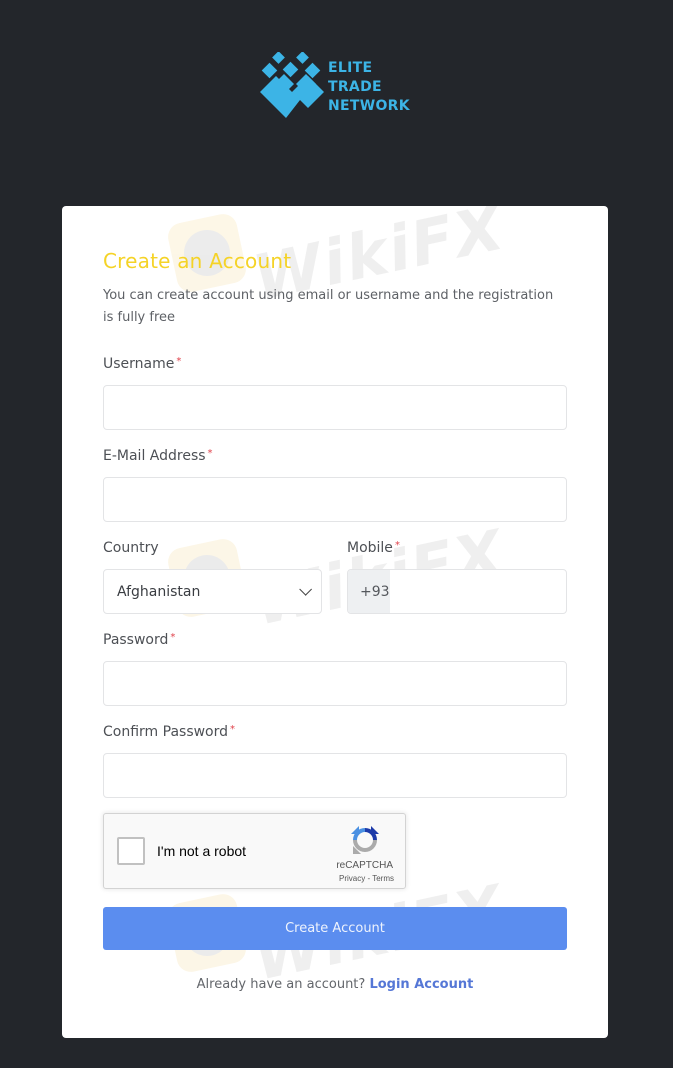 This screenshot has width=673, height=1068. What do you see at coordinates (369, 591) in the screenshot?
I see `mobile-country-code: +93` at bounding box center [369, 591].